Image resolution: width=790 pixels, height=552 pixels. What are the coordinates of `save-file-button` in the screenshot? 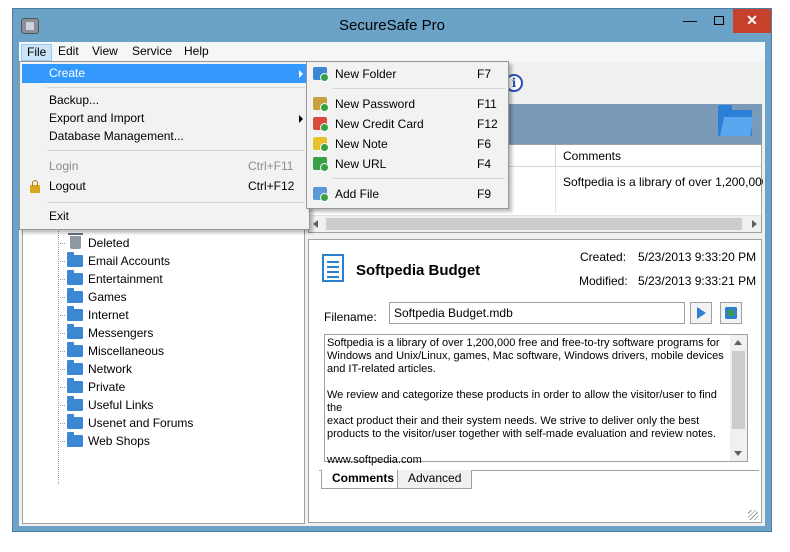 It's located at (731, 313).